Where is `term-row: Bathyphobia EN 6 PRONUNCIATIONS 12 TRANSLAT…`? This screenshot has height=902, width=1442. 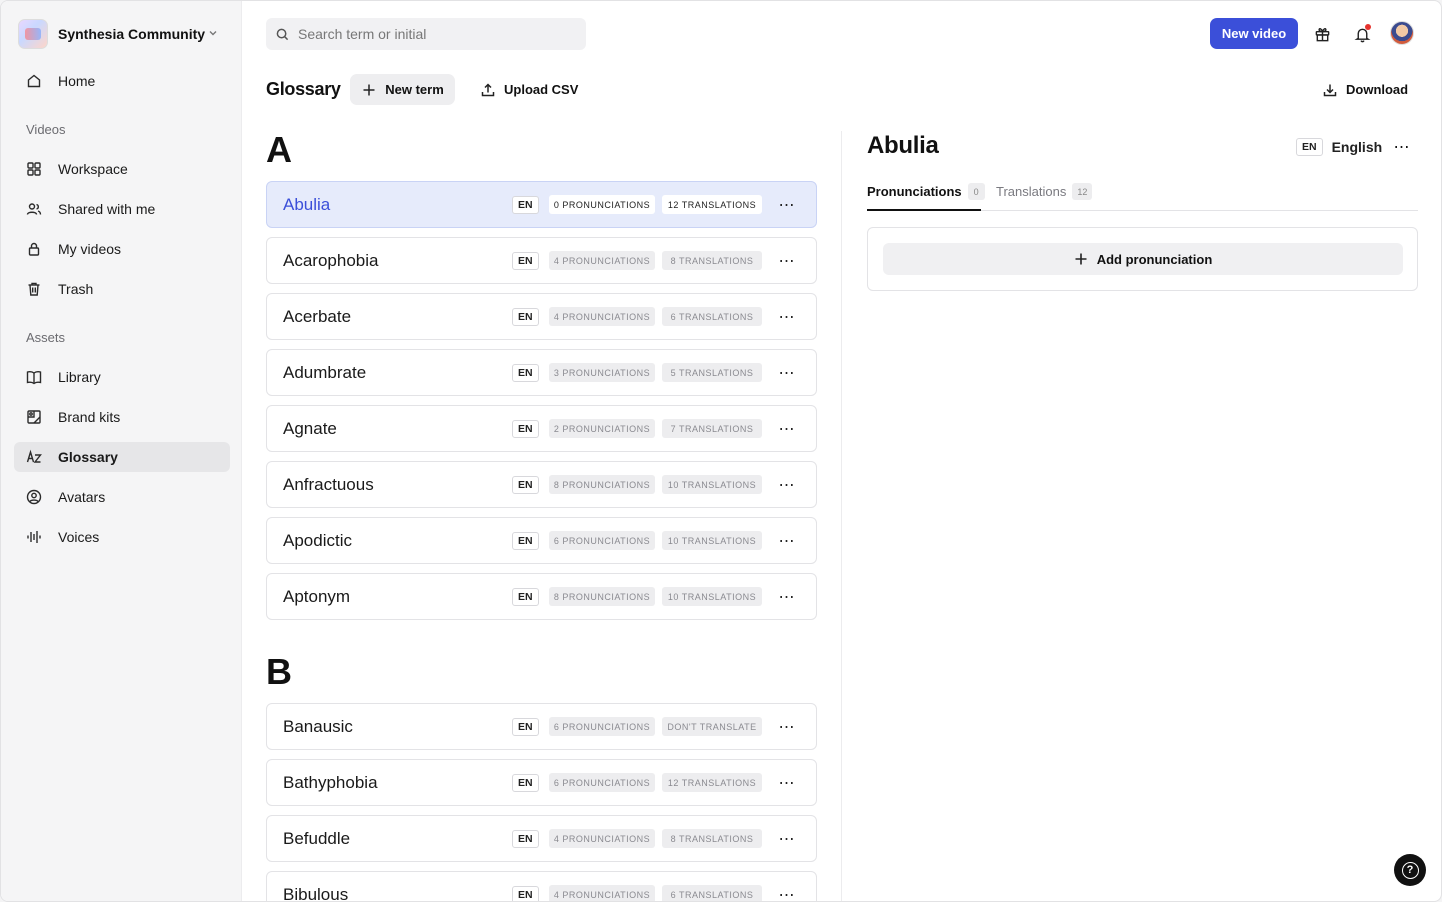
term-row: Bathyphobia EN 6 PRONUNCIATIONS 12 TRANSLAT… is located at coordinates (541, 782).